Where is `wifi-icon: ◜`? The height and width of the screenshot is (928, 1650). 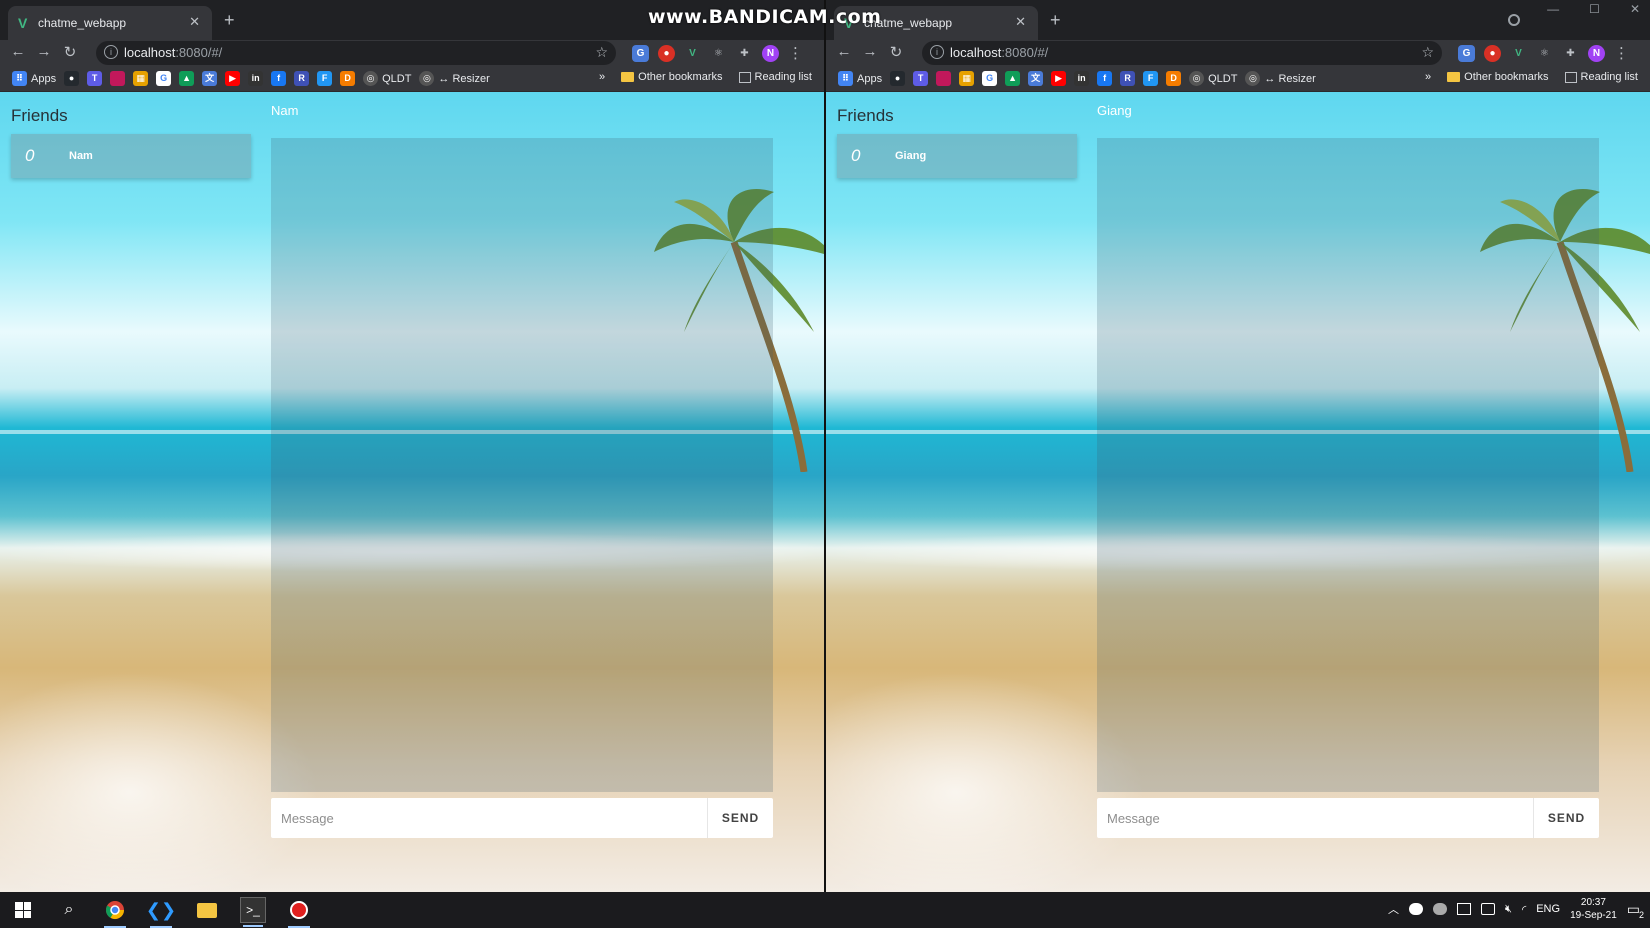 wifi-icon: ◜ is located at coordinates (1524, 909).